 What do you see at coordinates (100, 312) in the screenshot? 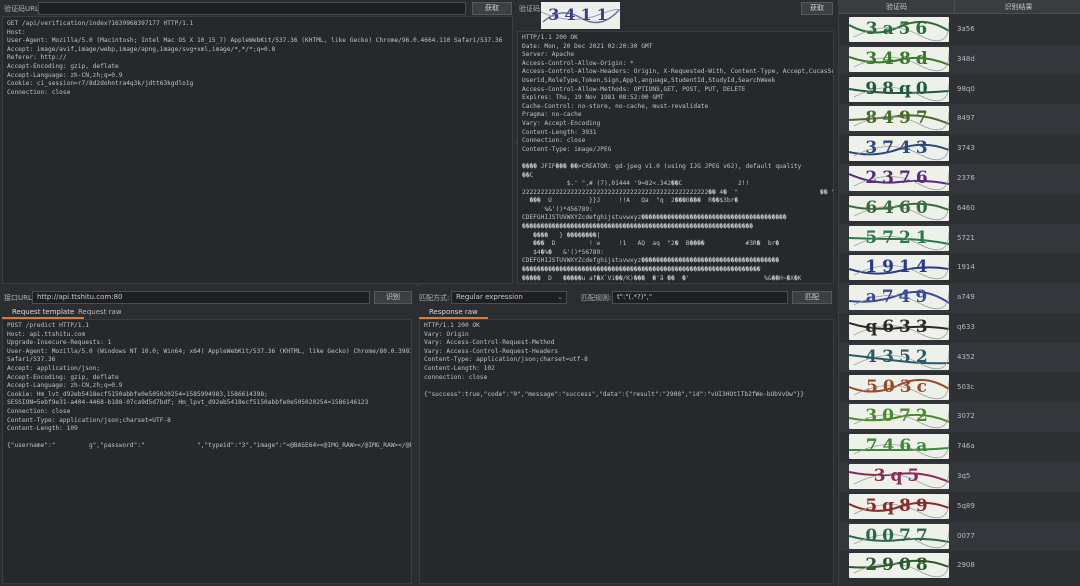
I see `tab-request-raw: Request raw` at bounding box center [100, 312].